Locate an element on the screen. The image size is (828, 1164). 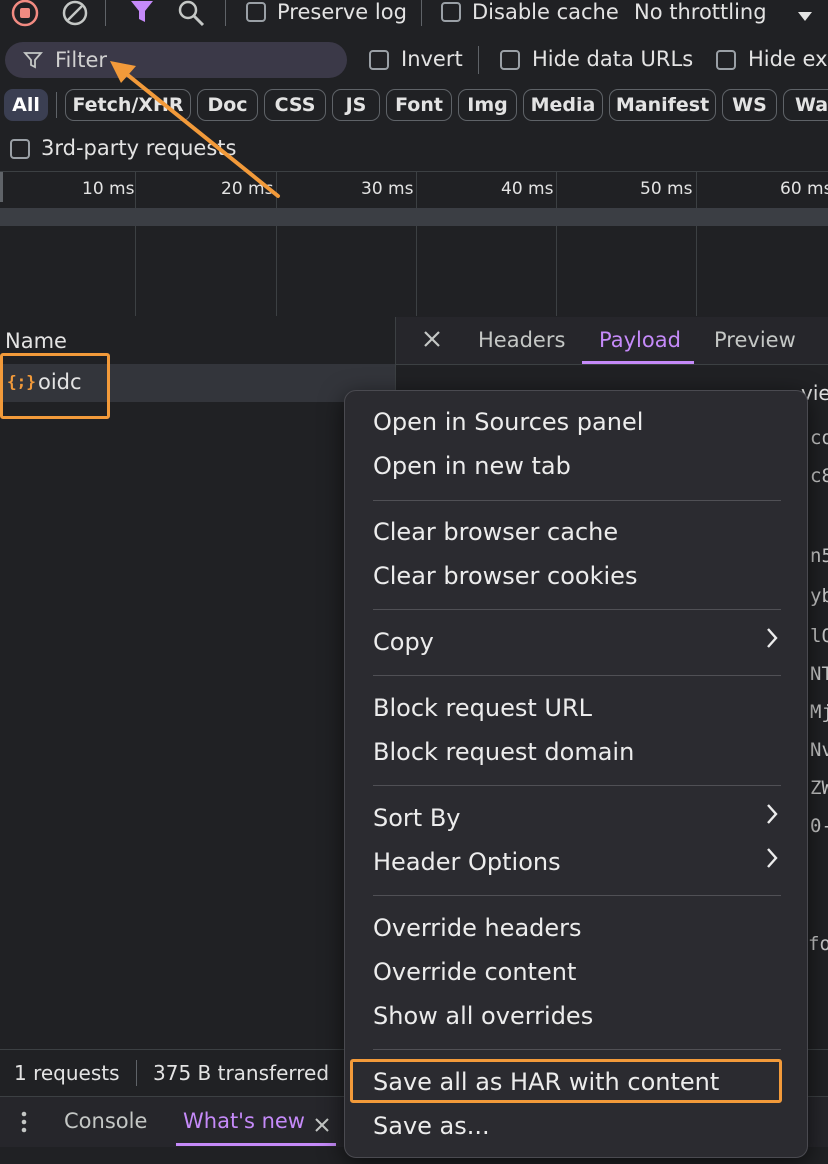
highlight-box-request is located at coordinates (55, 386).